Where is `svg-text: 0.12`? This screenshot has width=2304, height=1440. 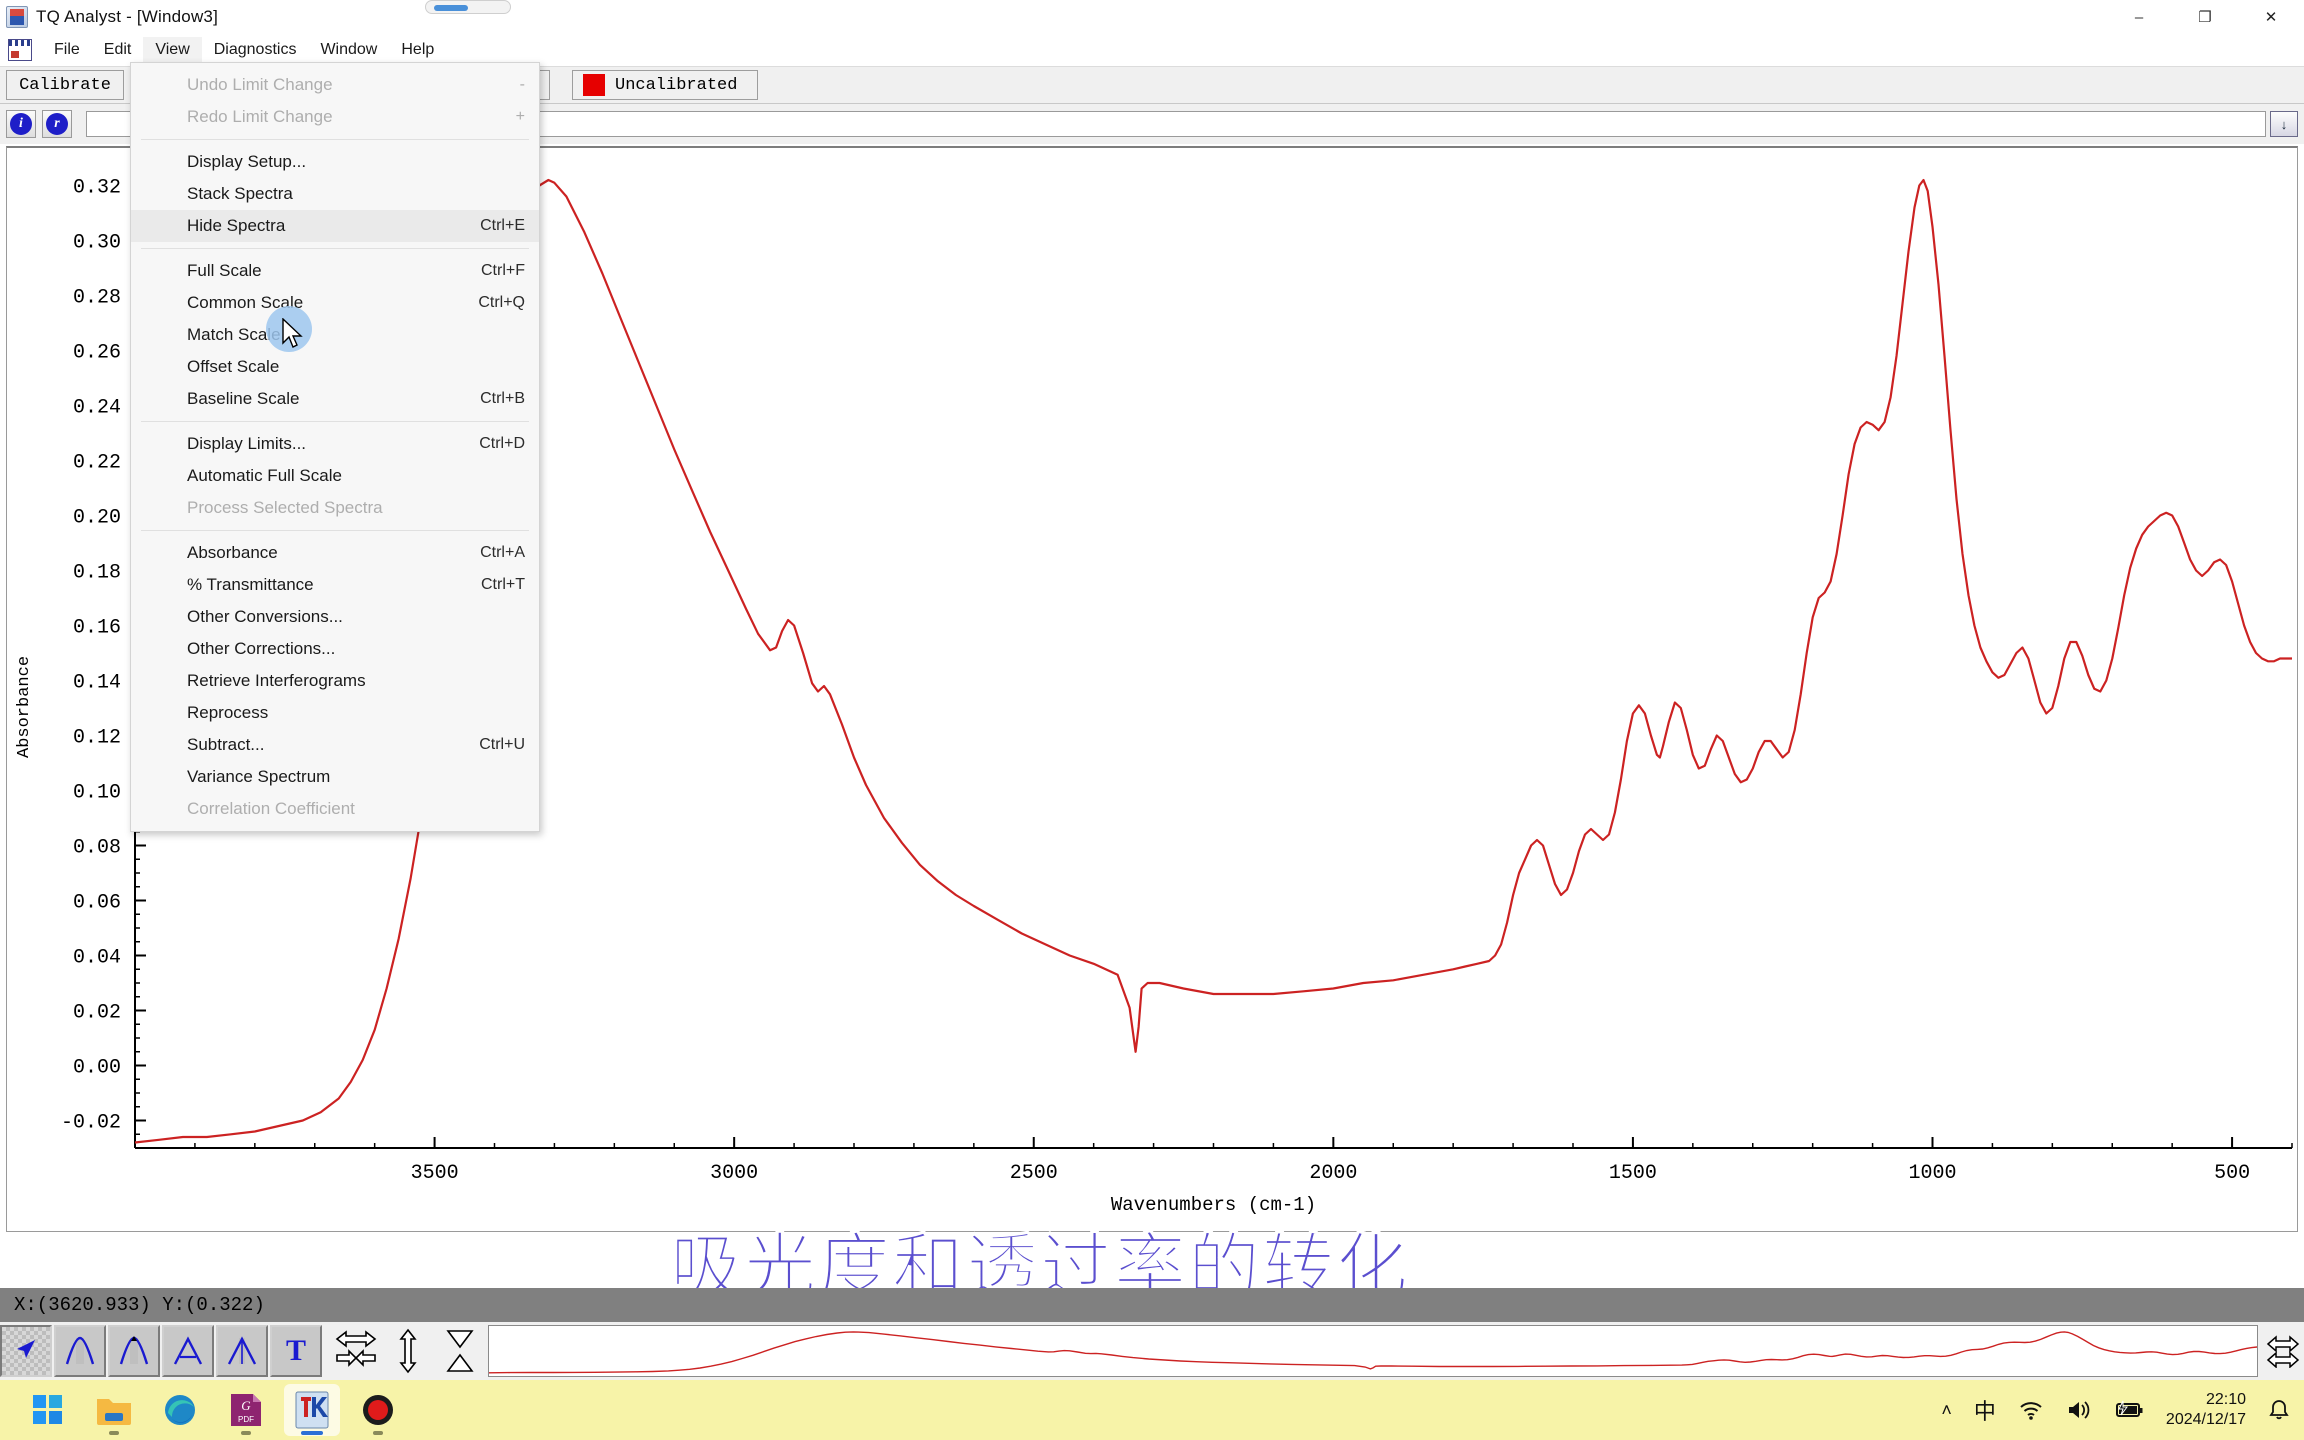
svg-text: 0.12 is located at coordinates (97, 738).